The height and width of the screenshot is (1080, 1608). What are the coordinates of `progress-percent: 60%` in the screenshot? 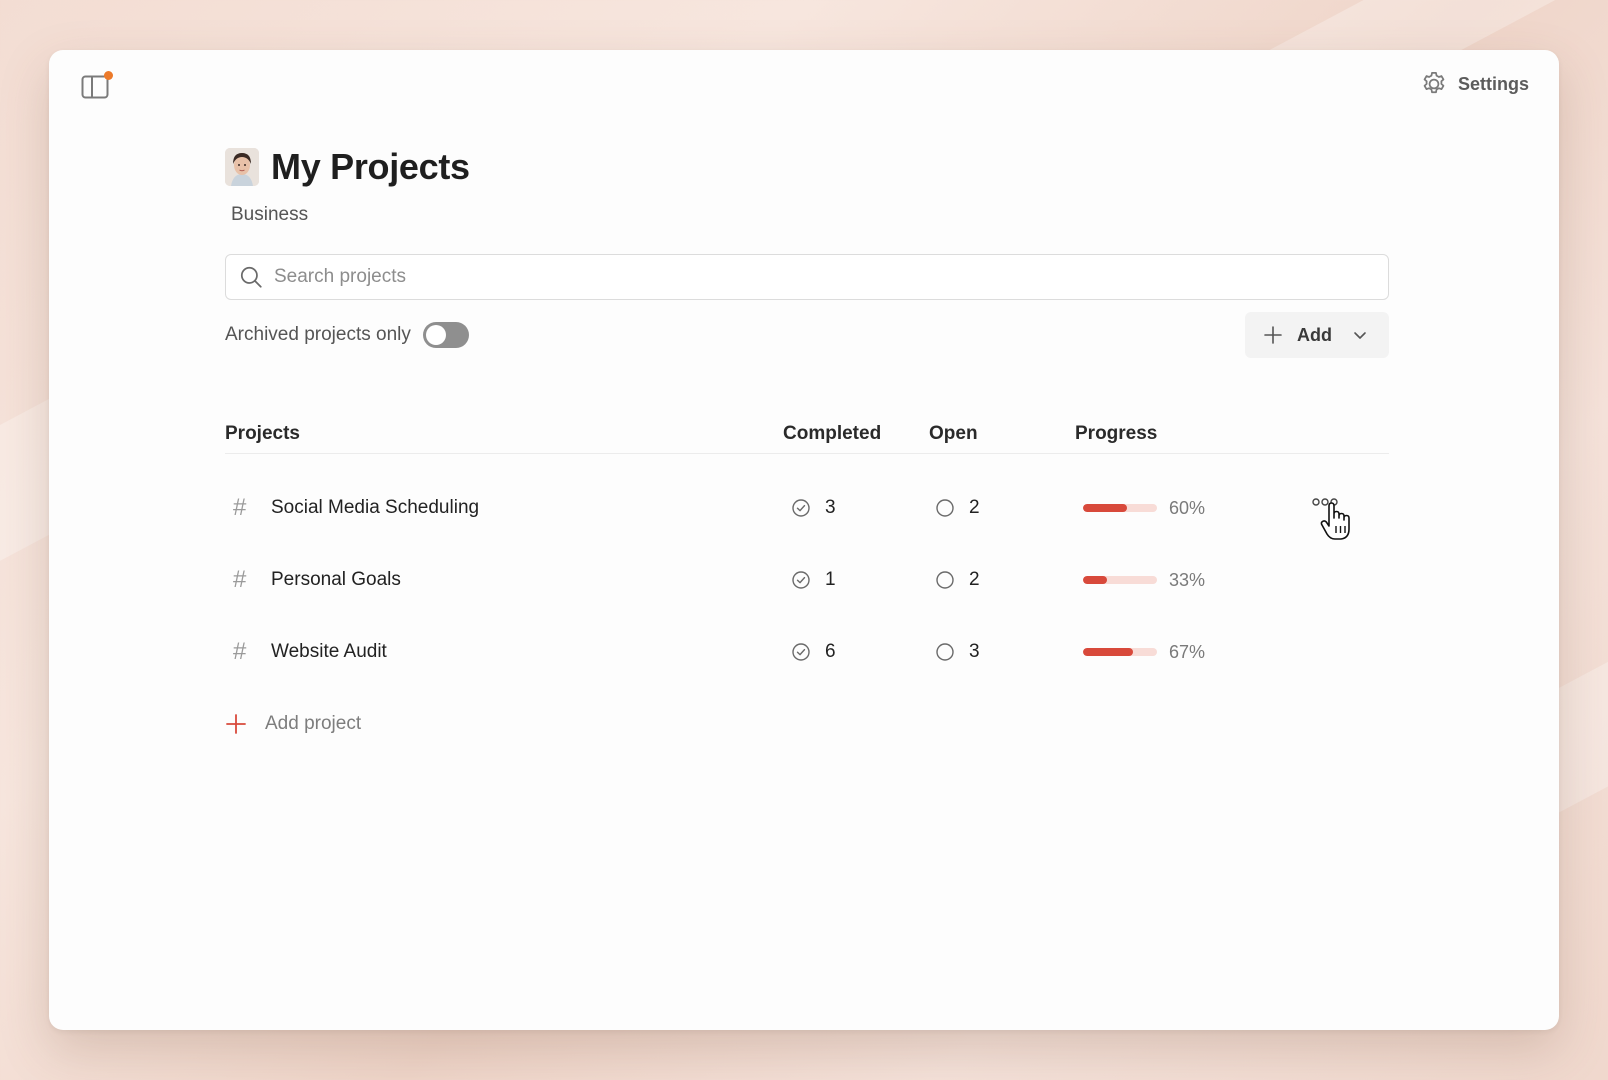 It's located at (1187, 507).